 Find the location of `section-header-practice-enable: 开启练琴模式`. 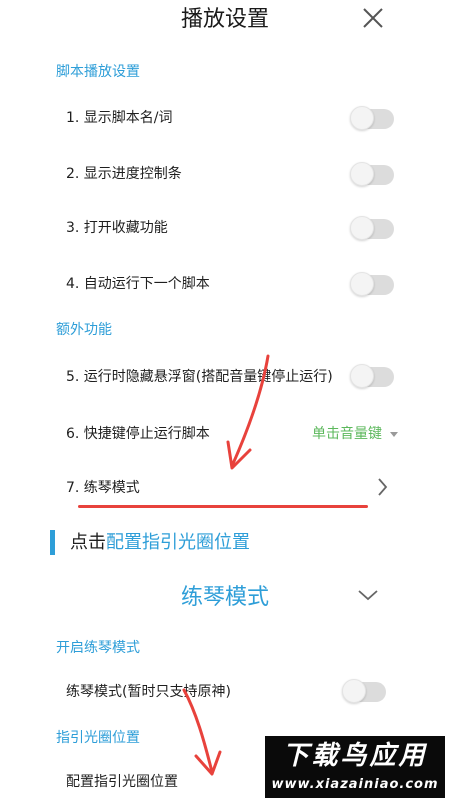

section-header-practice-enable: 开启练琴模式 is located at coordinates (98, 648).